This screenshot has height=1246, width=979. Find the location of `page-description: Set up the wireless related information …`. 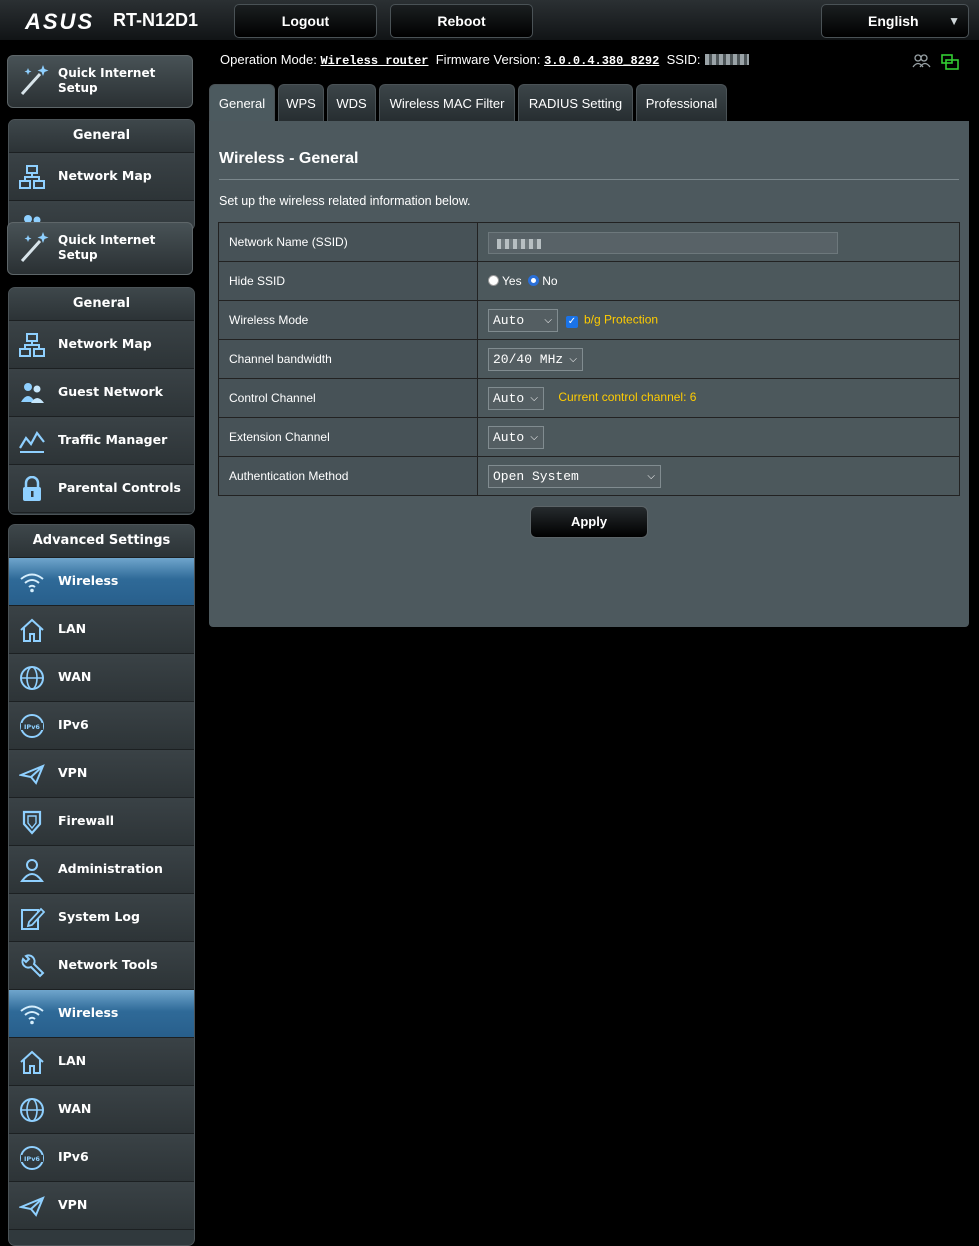

page-description: Set up the wireless related information … is located at coordinates (345, 201).